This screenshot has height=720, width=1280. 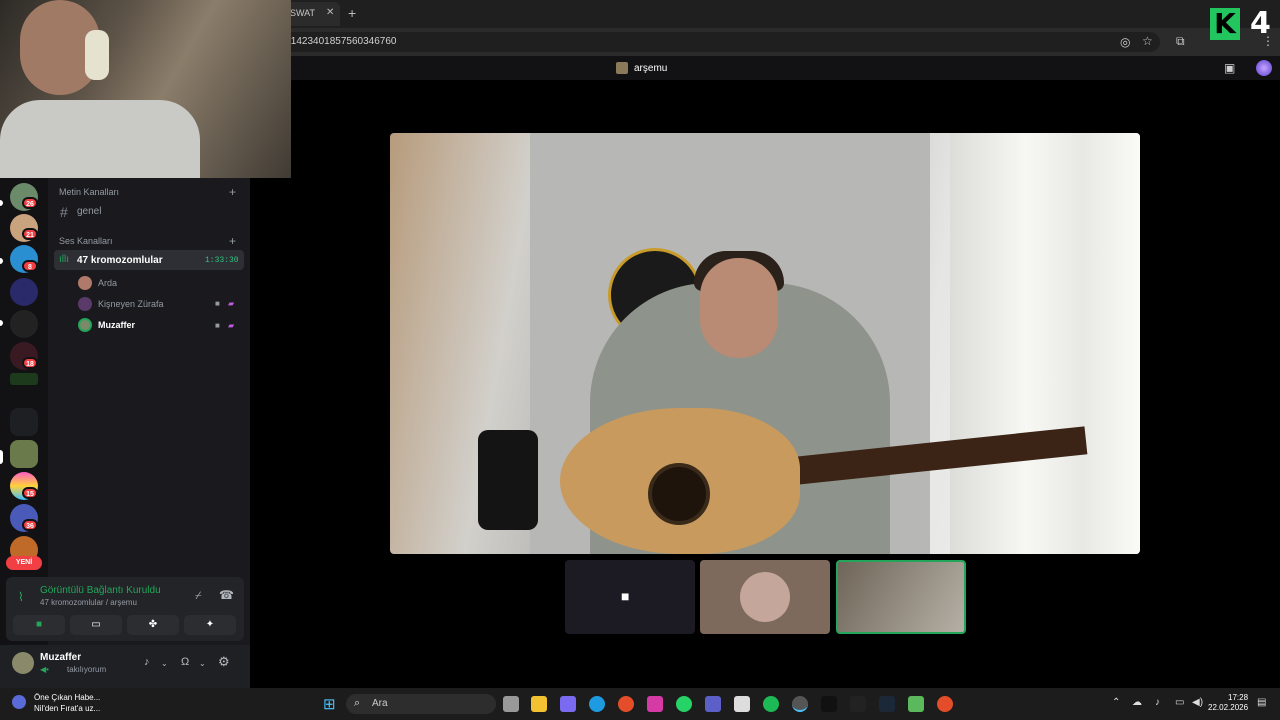 I want to click on channel-title: arşemu, so click(x=641, y=68).